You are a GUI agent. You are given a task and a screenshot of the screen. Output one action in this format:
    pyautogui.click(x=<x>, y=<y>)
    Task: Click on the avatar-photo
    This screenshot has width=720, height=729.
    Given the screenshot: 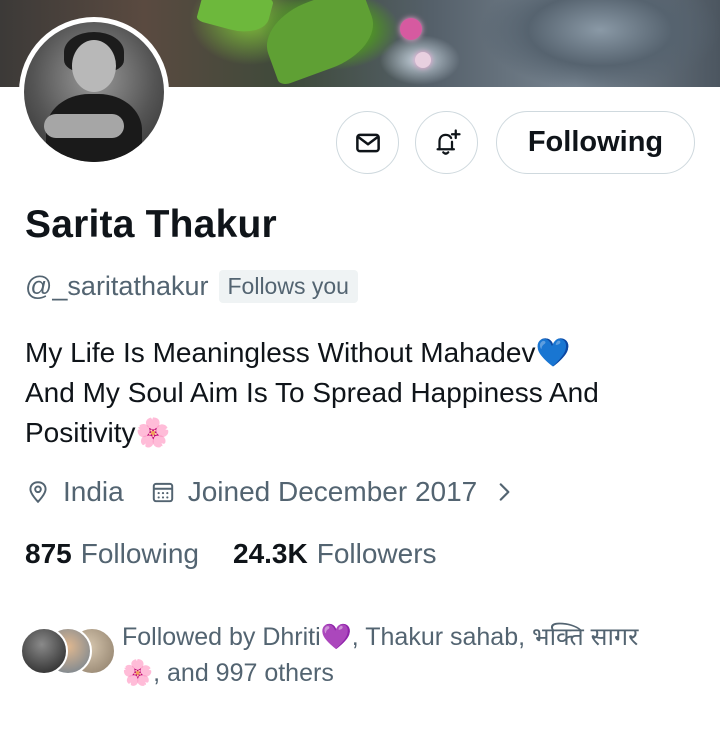 What is the action you would take?
    pyautogui.click(x=94, y=92)
    